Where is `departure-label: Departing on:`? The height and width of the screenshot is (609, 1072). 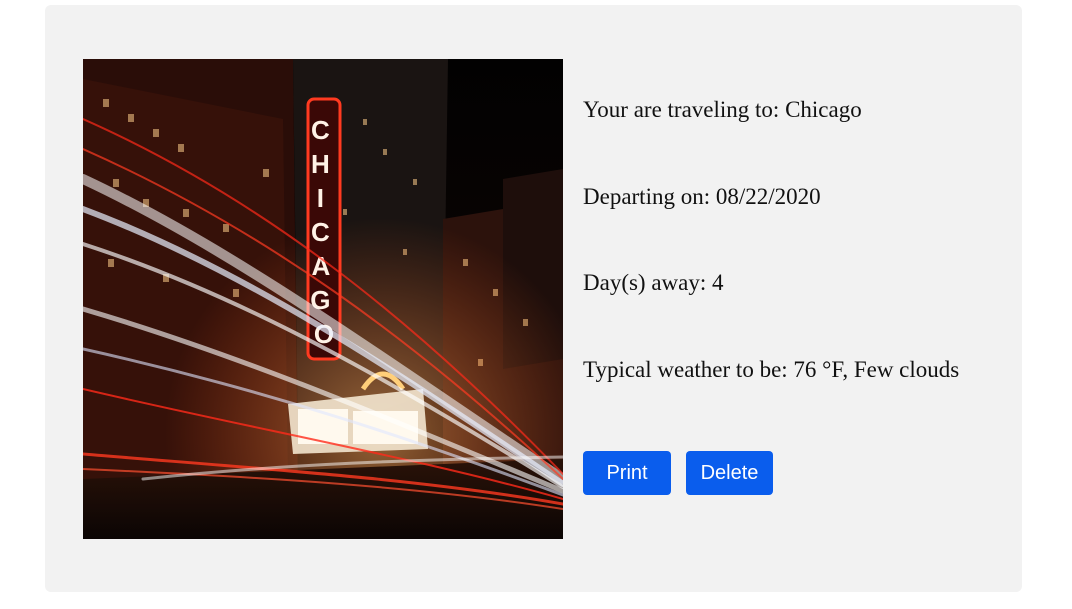
departure-label: Departing on: is located at coordinates (649, 196).